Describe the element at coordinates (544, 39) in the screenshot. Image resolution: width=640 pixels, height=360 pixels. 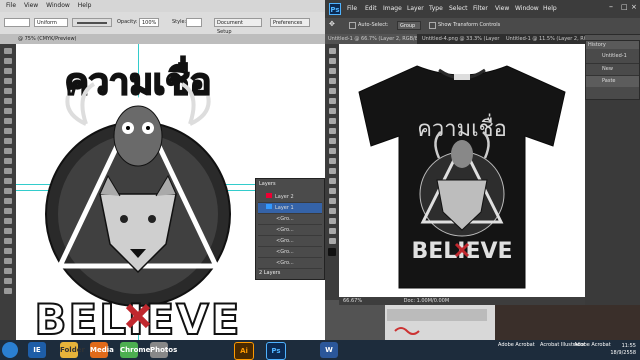
I see `doc-tab: Untitled-1 @ 11.5% (Layer 2, RGB/8)` at that location.